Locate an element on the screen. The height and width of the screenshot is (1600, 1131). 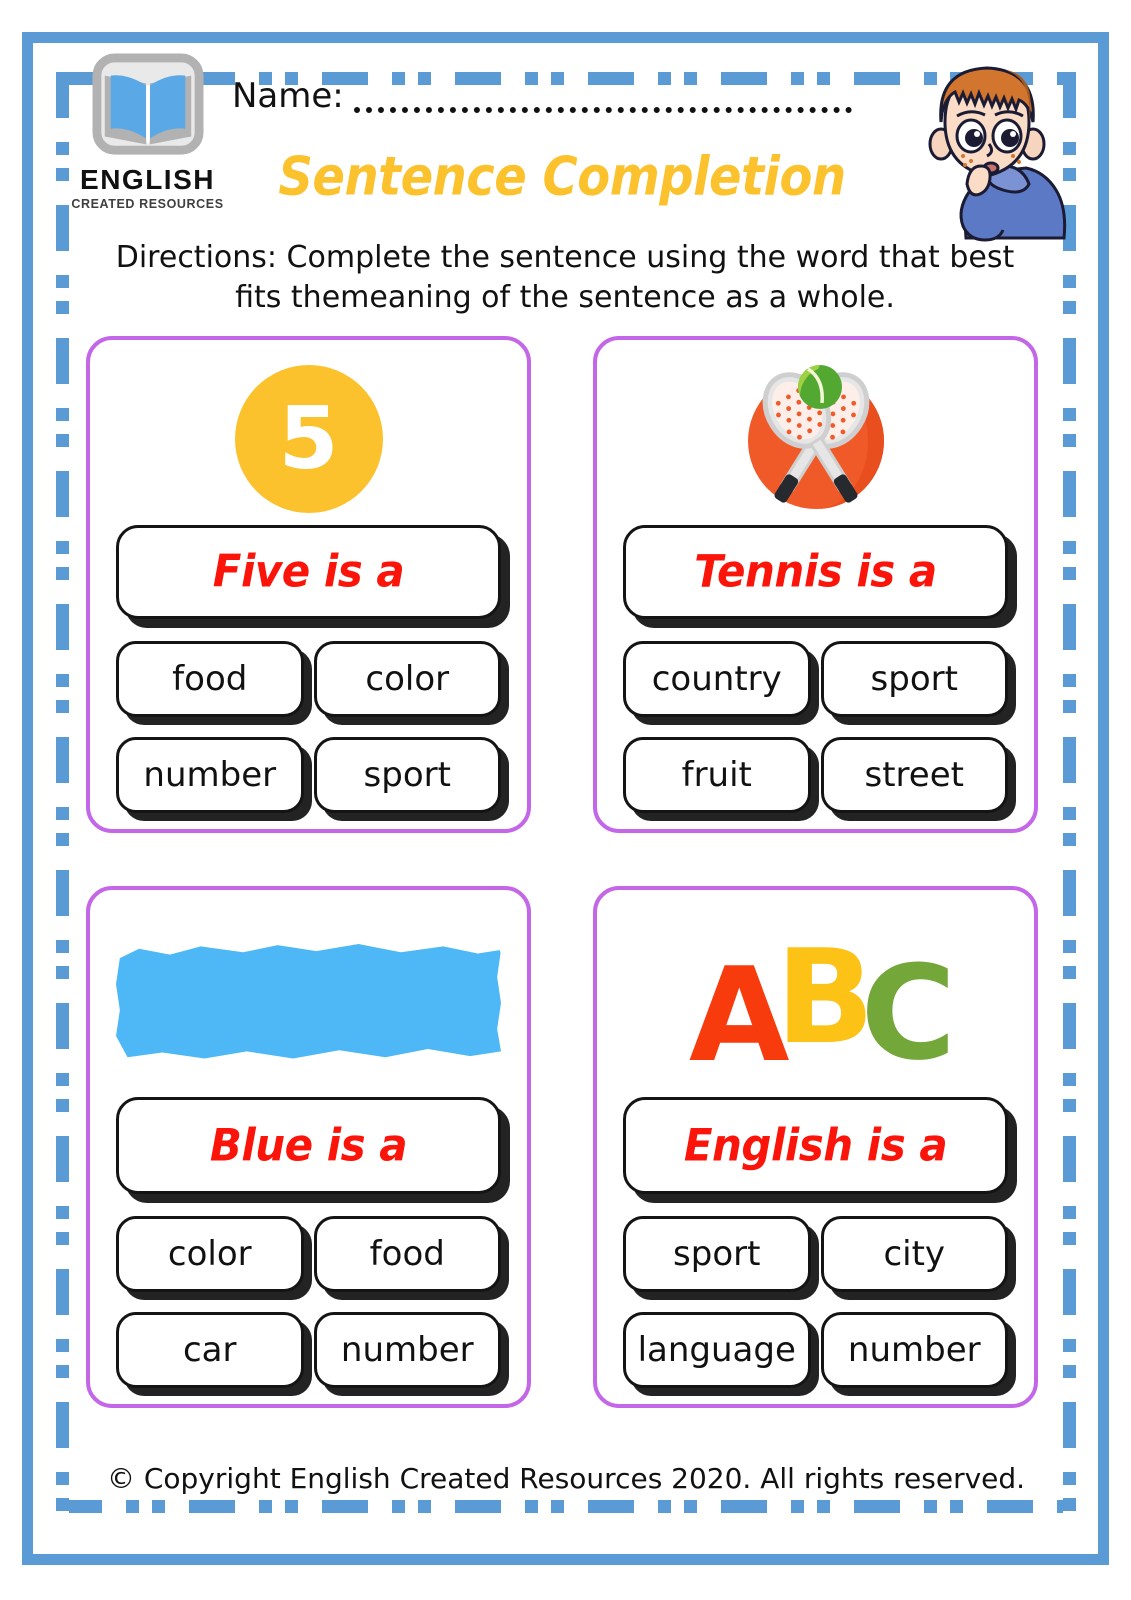
brand-tagline: CREATED RESOURCES is located at coordinates (147, 204).